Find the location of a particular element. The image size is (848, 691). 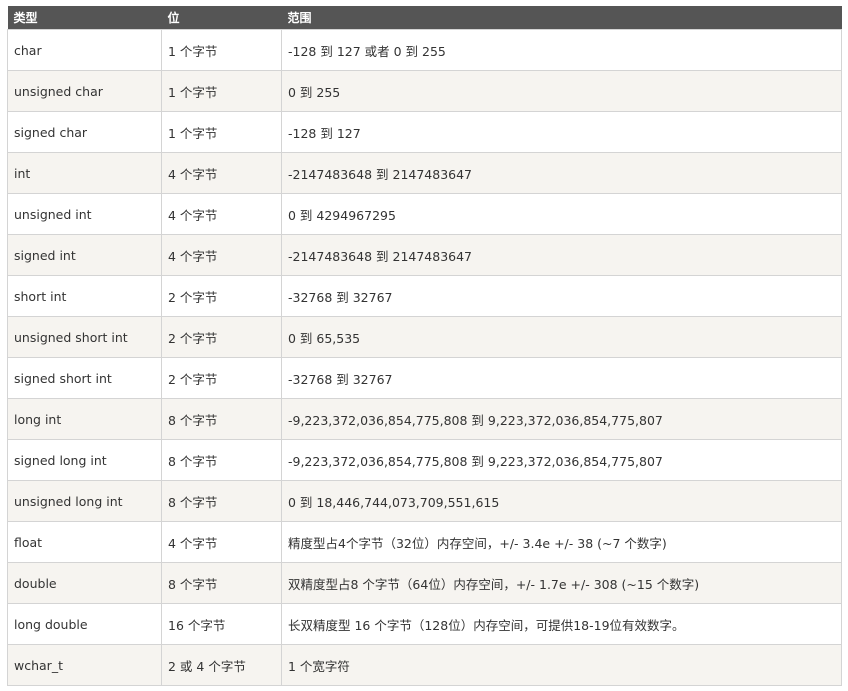

table-row: unsigned char 1 个字节 0 到 255 is located at coordinates (424, 91).